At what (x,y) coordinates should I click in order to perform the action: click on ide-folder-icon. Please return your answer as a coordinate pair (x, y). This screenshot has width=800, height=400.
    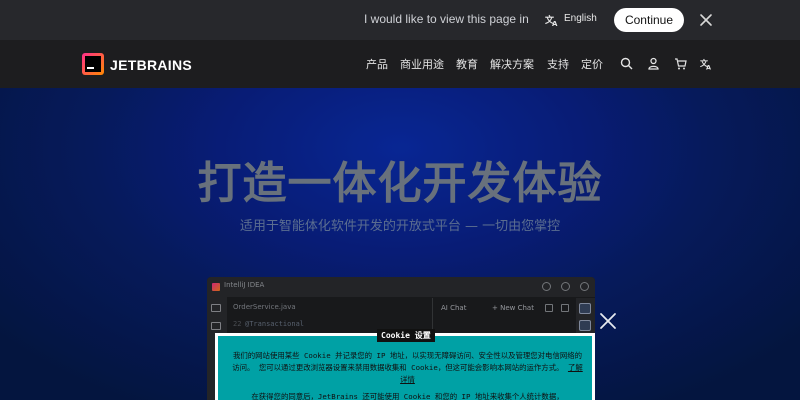
    Looking at the image, I should click on (216, 308).